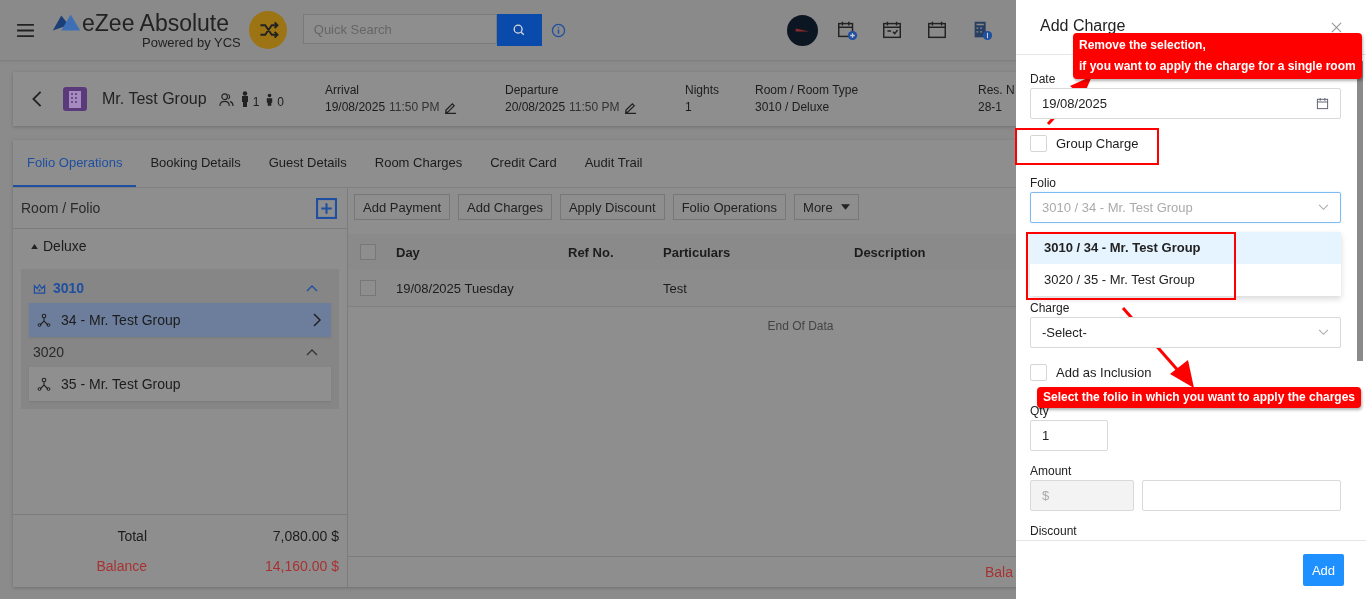 Image resolution: width=1366 pixels, height=599 pixels. What do you see at coordinates (244, 99) in the screenshot?
I see `adult-icon` at bounding box center [244, 99].